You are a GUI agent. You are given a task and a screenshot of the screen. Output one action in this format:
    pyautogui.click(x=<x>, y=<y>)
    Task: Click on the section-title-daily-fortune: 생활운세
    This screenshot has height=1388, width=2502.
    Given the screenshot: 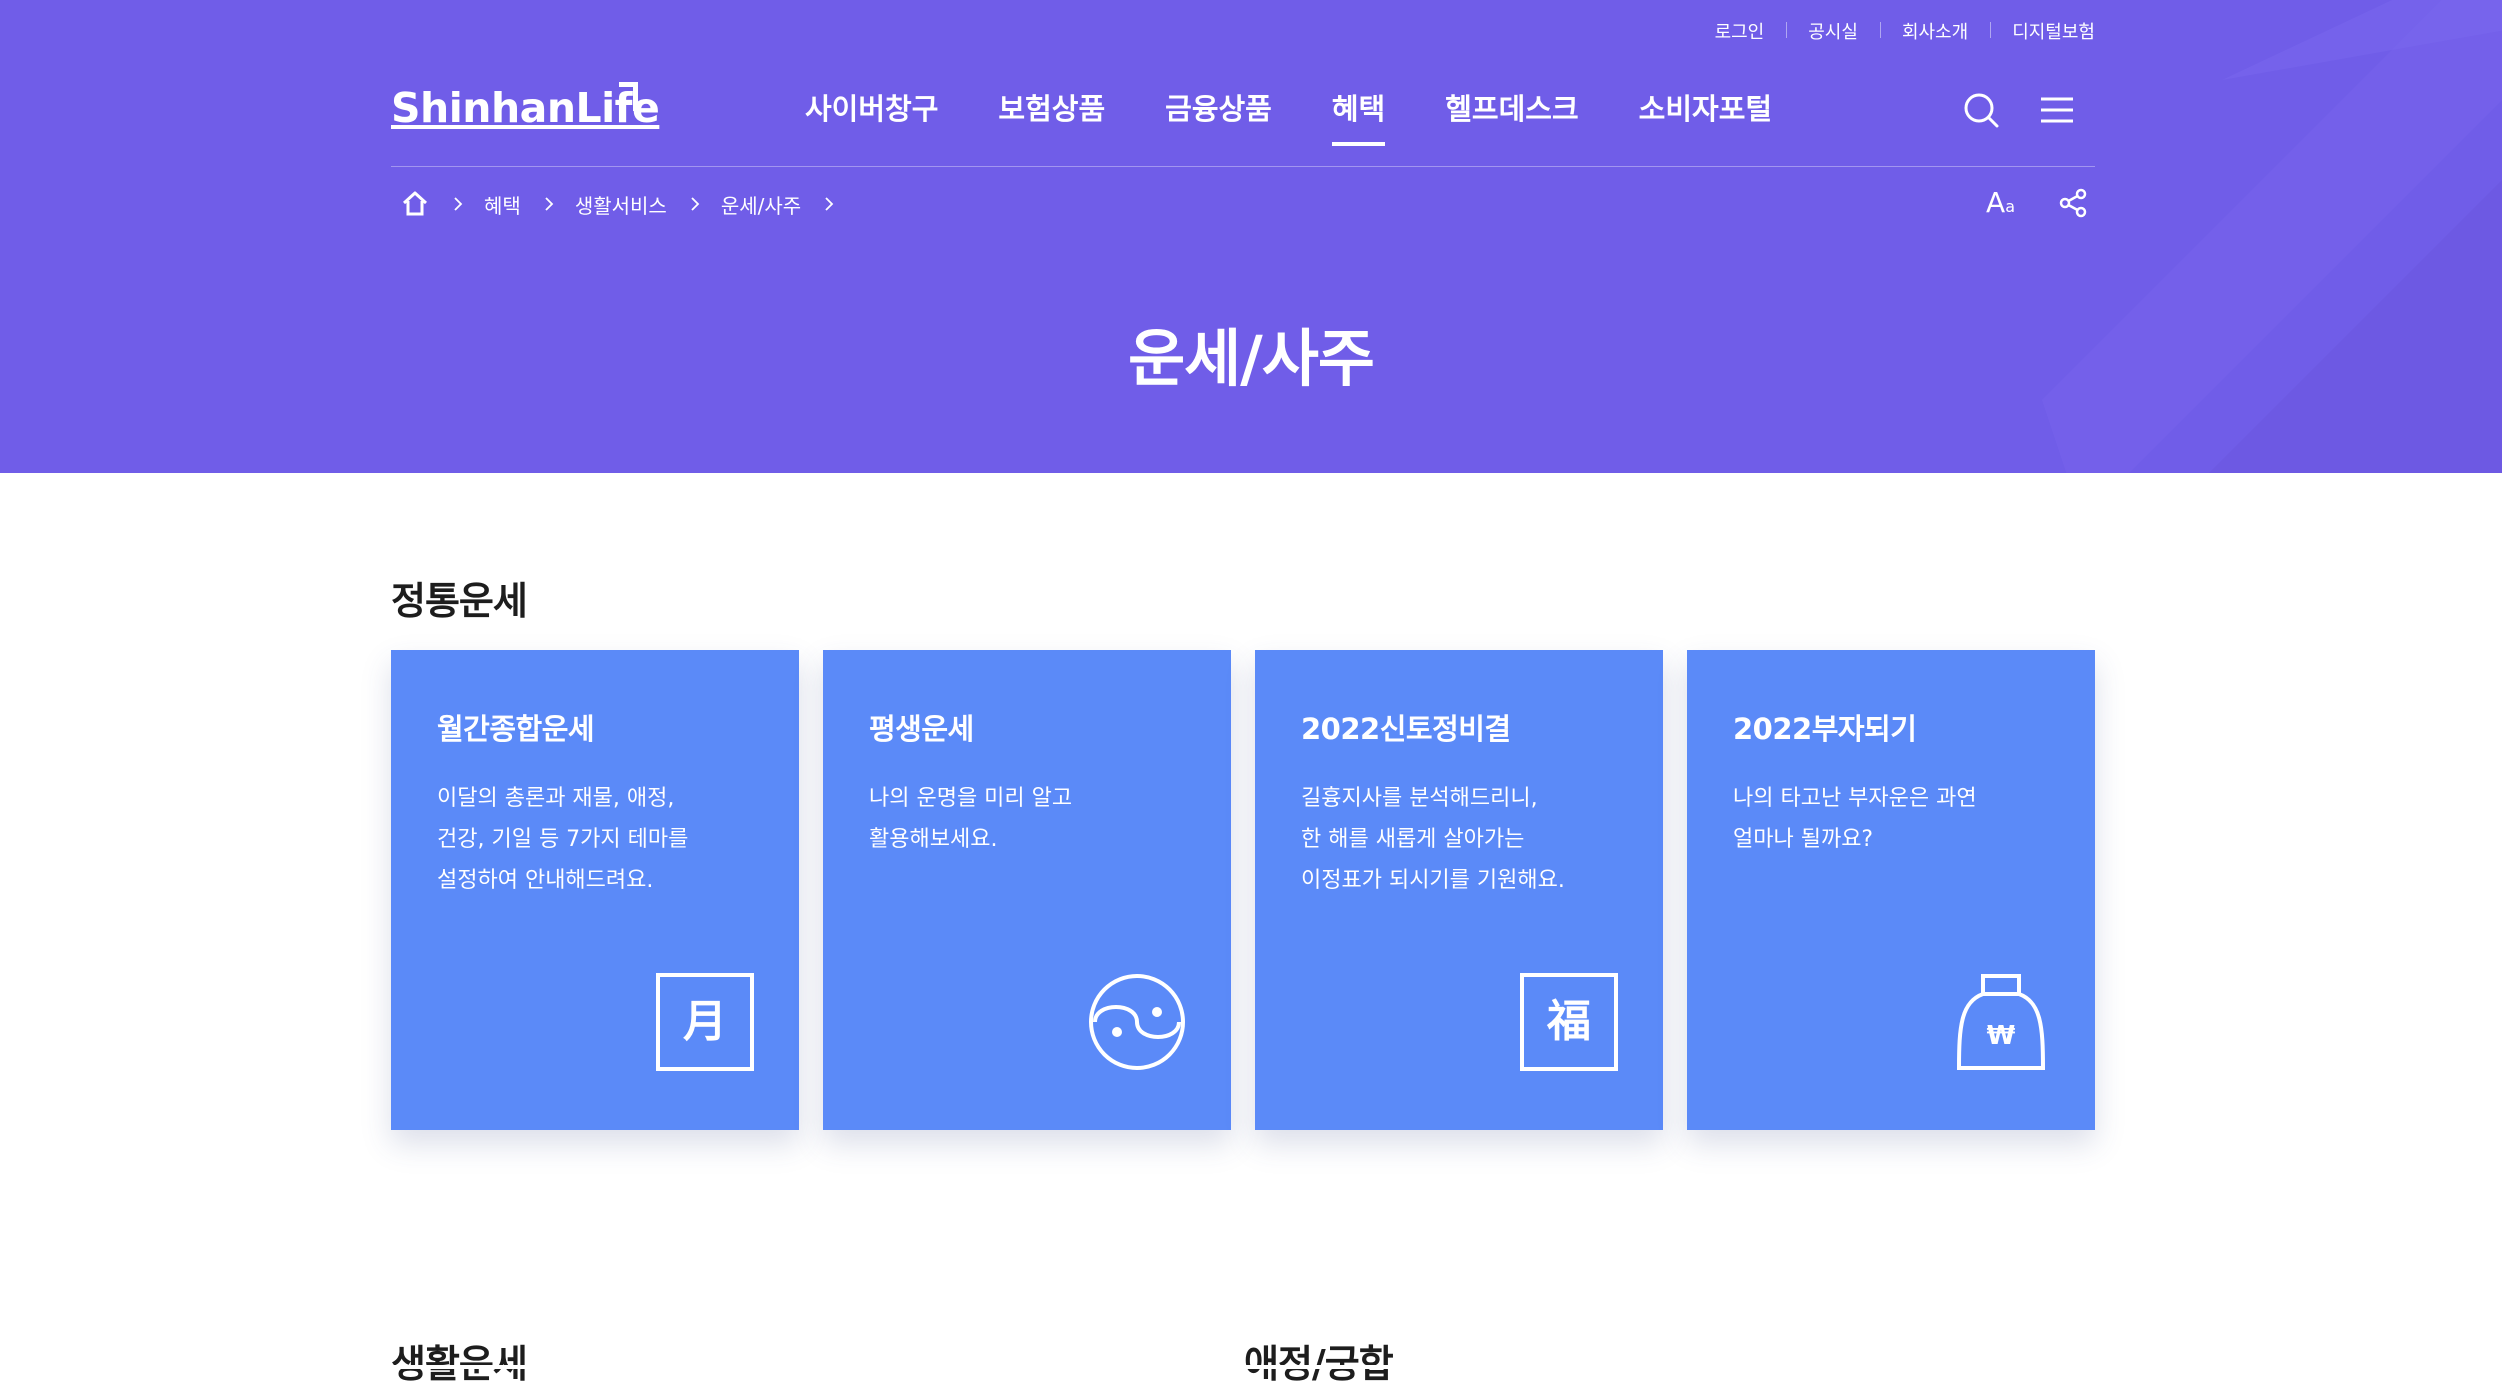 What is the action you would take?
    pyautogui.click(x=459, y=1364)
    